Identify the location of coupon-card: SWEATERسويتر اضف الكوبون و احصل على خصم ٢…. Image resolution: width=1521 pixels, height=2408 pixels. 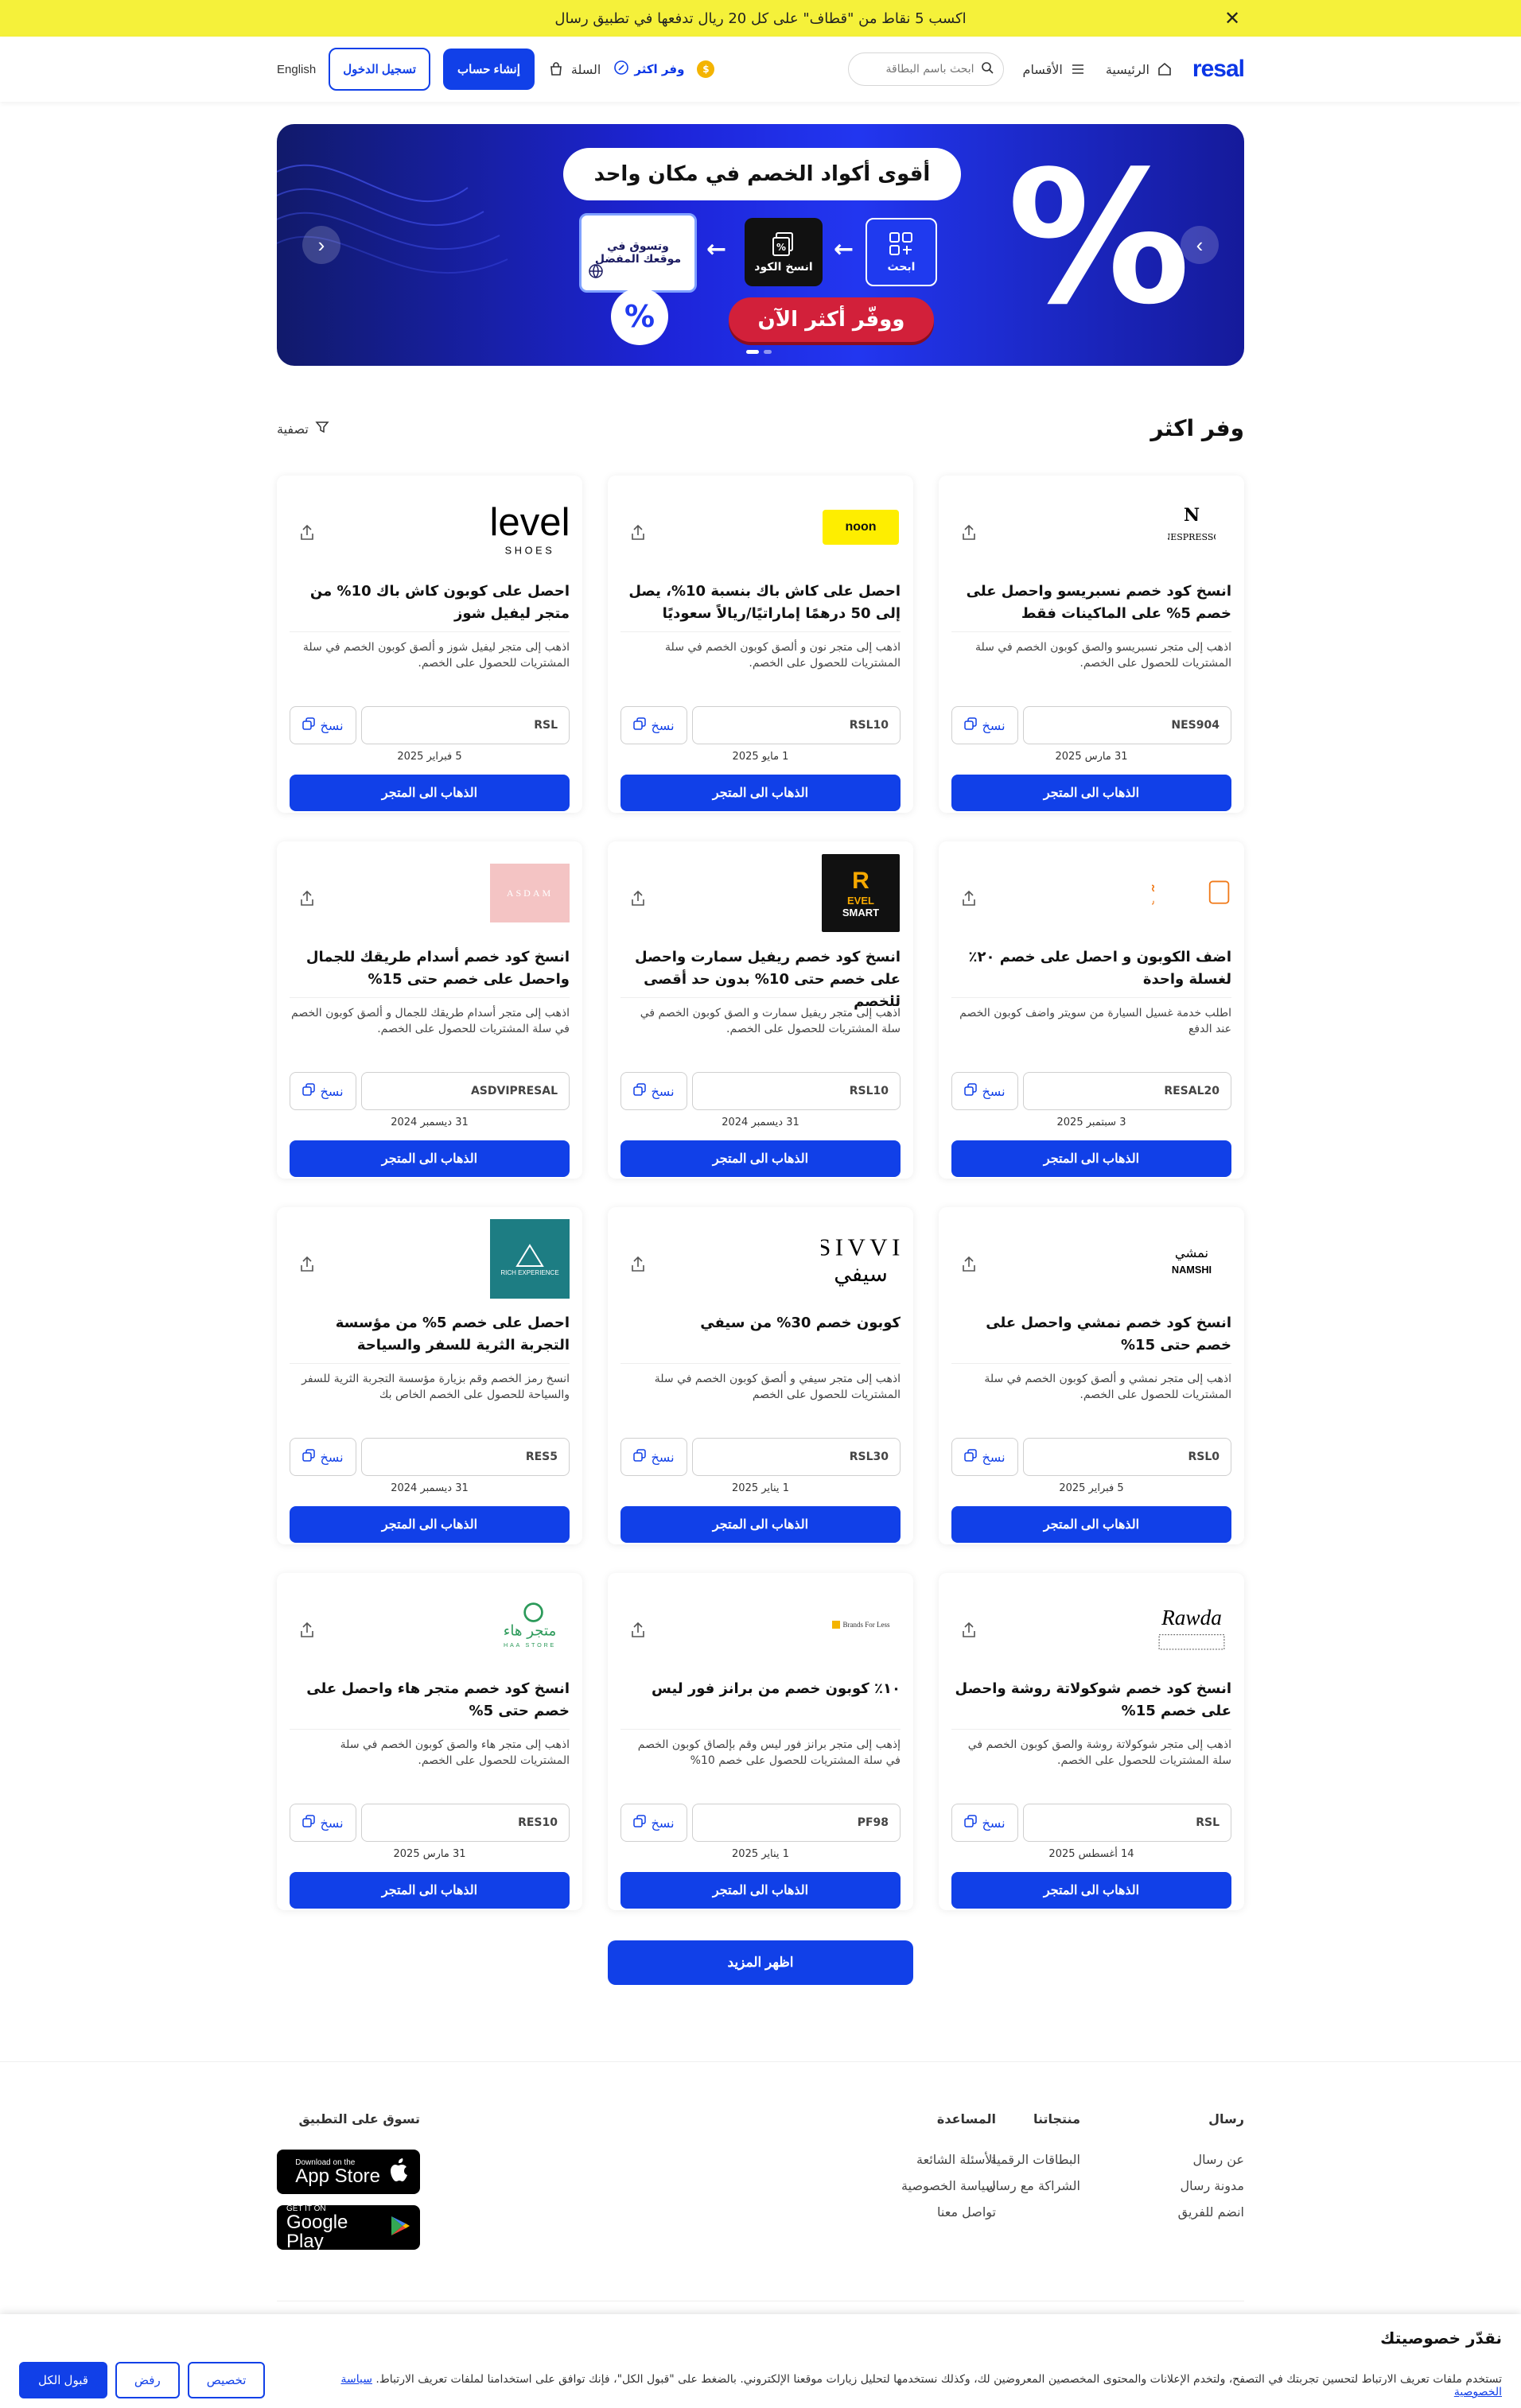
(1091, 1010).